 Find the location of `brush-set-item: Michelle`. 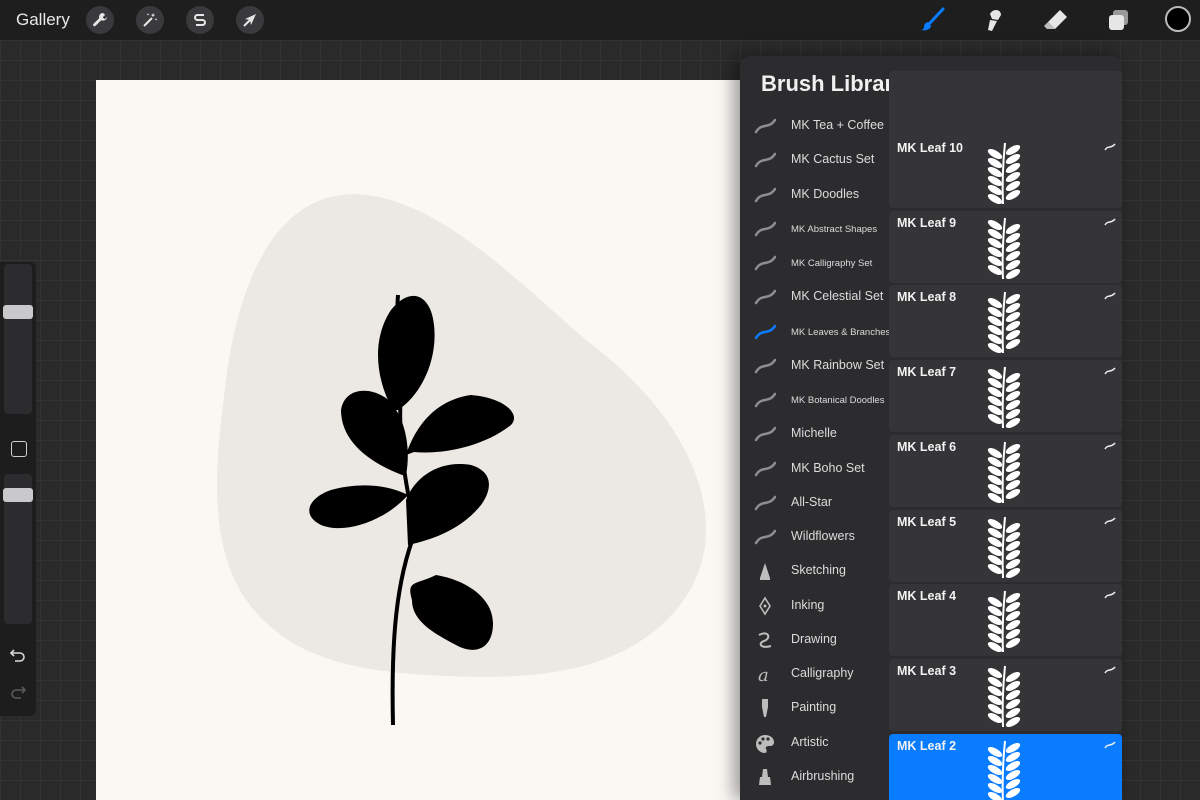

brush-set-item: Michelle is located at coordinates (815, 434).